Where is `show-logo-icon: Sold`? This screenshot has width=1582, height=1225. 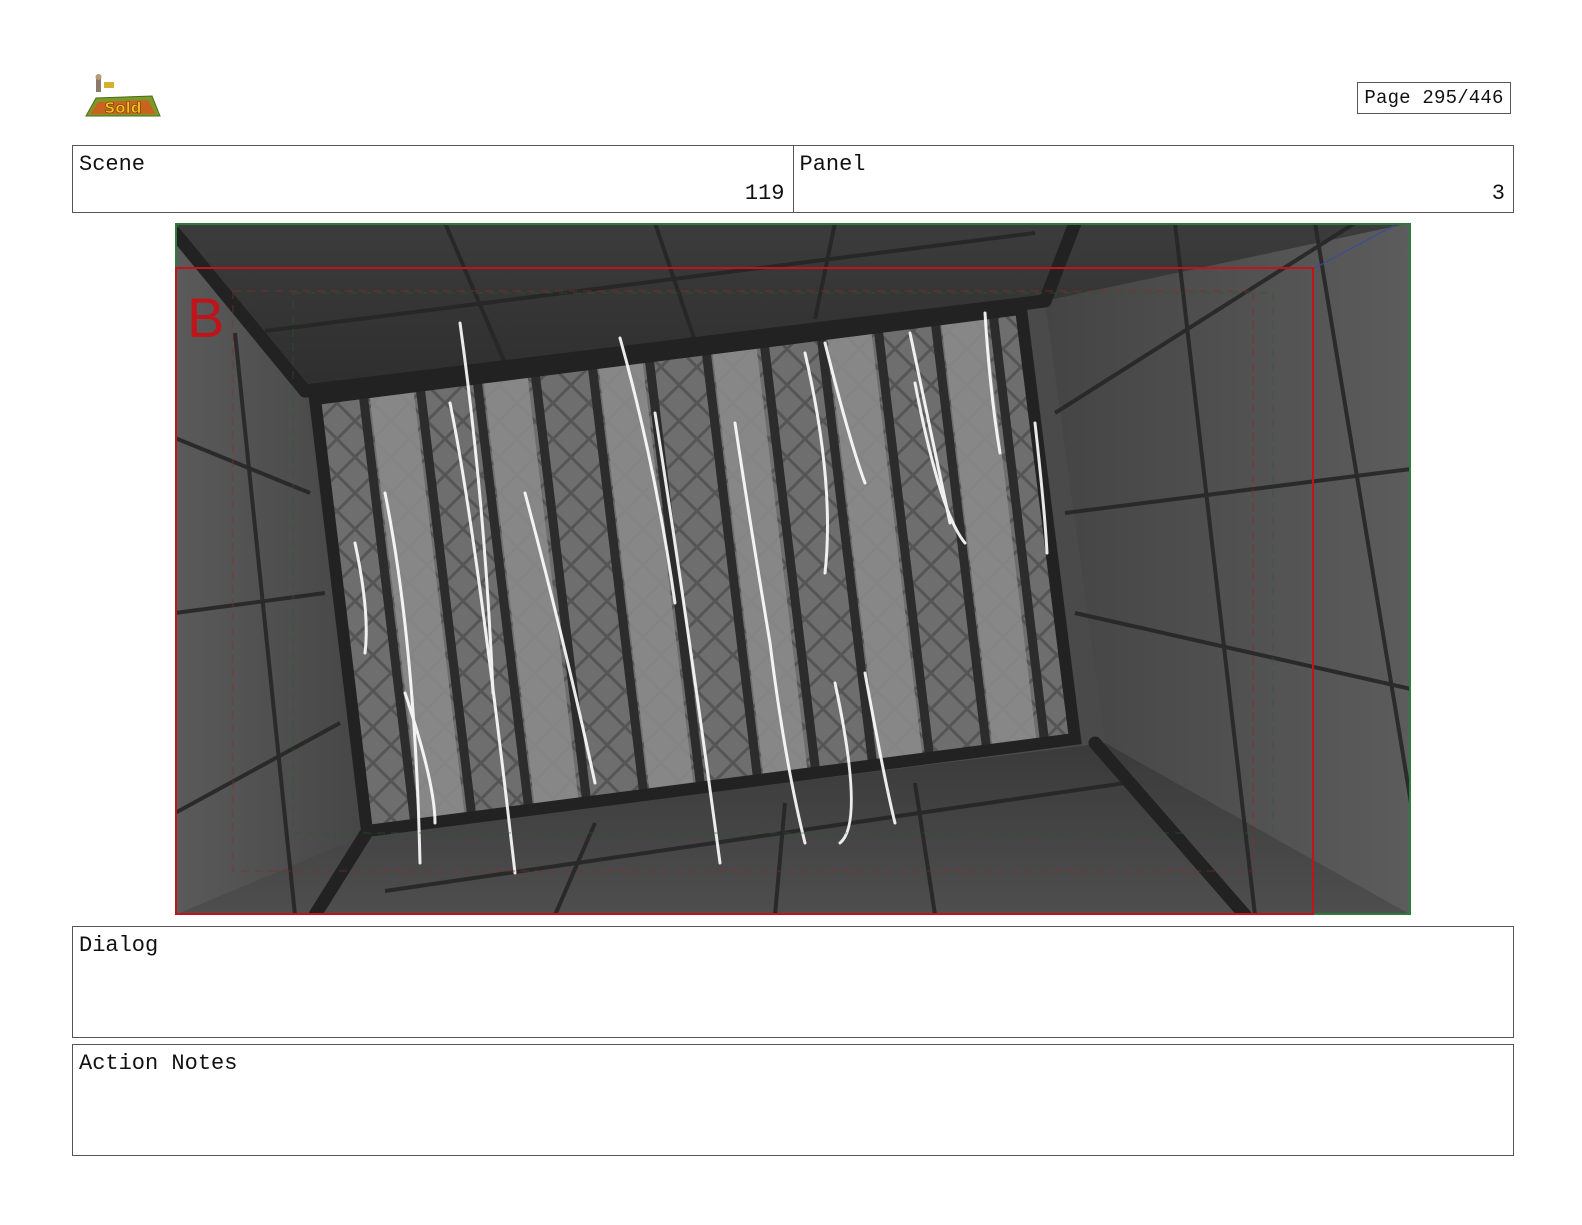
show-logo-icon: Sold is located at coordinates (123, 95).